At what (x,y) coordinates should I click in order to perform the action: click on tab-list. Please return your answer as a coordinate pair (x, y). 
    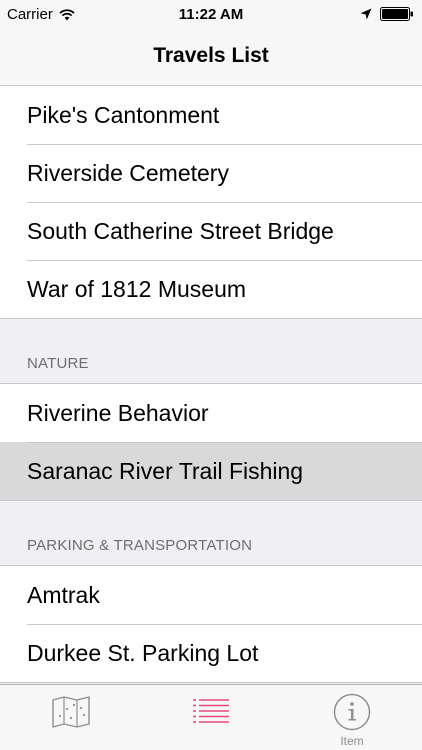
    Looking at the image, I should click on (211, 717).